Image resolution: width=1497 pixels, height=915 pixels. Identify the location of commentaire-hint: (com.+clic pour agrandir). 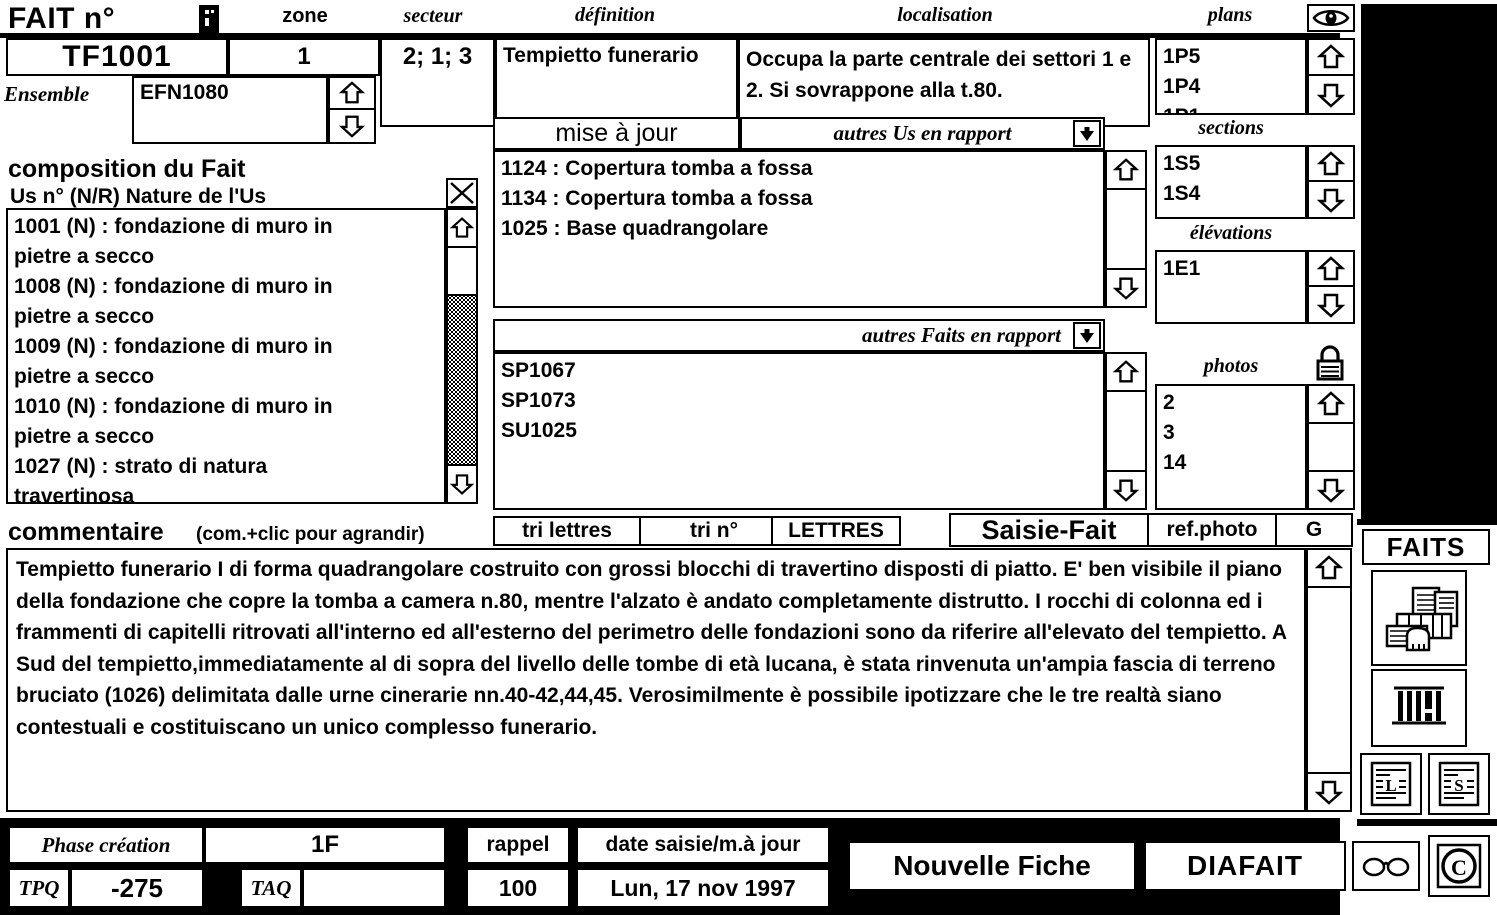
(310, 534).